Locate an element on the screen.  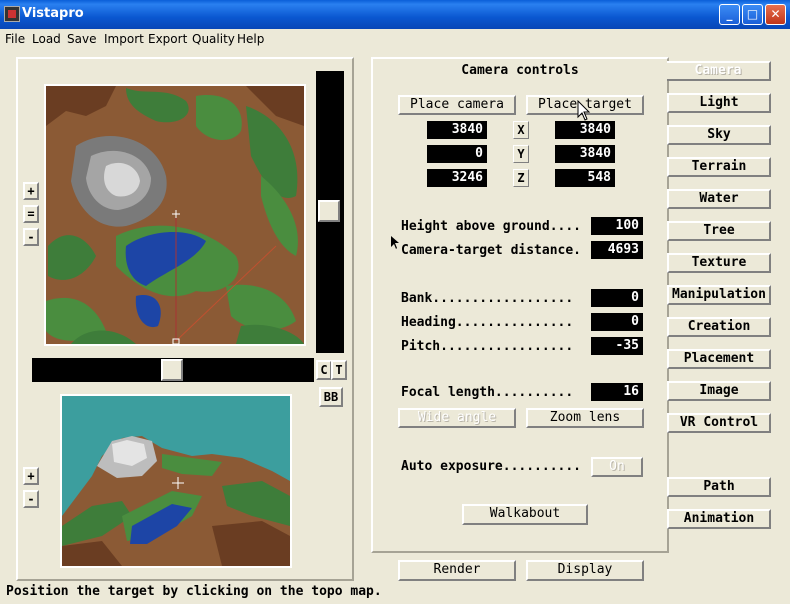
mouse-cursor-icon is located at coordinates (584, 110).